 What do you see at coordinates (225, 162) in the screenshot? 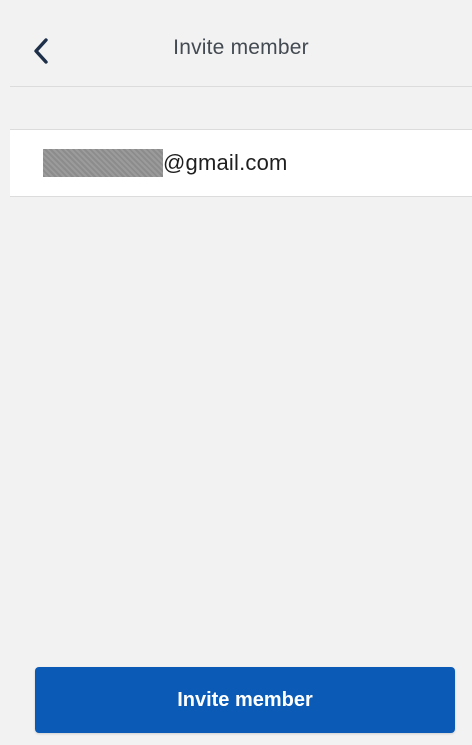
I see `email-domain-text: @gmail.com` at bounding box center [225, 162].